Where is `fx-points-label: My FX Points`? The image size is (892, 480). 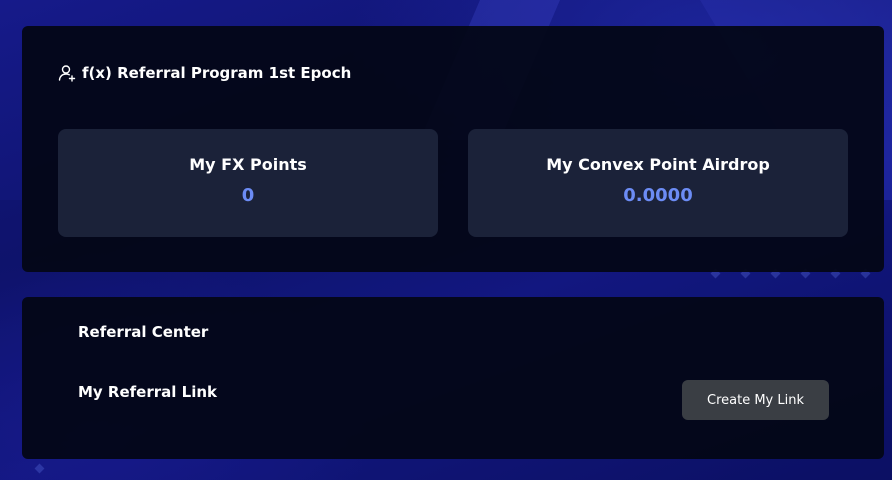 fx-points-label: My FX Points is located at coordinates (248, 164).